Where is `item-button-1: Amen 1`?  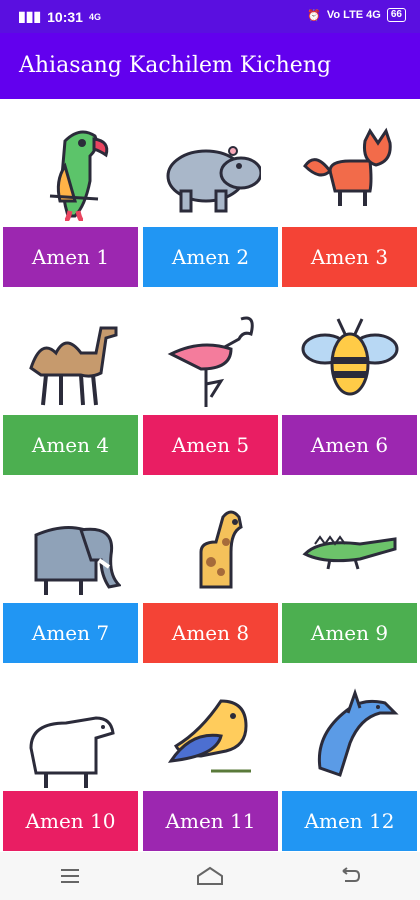
item-button-1: Amen 1 is located at coordinates (70, 257).